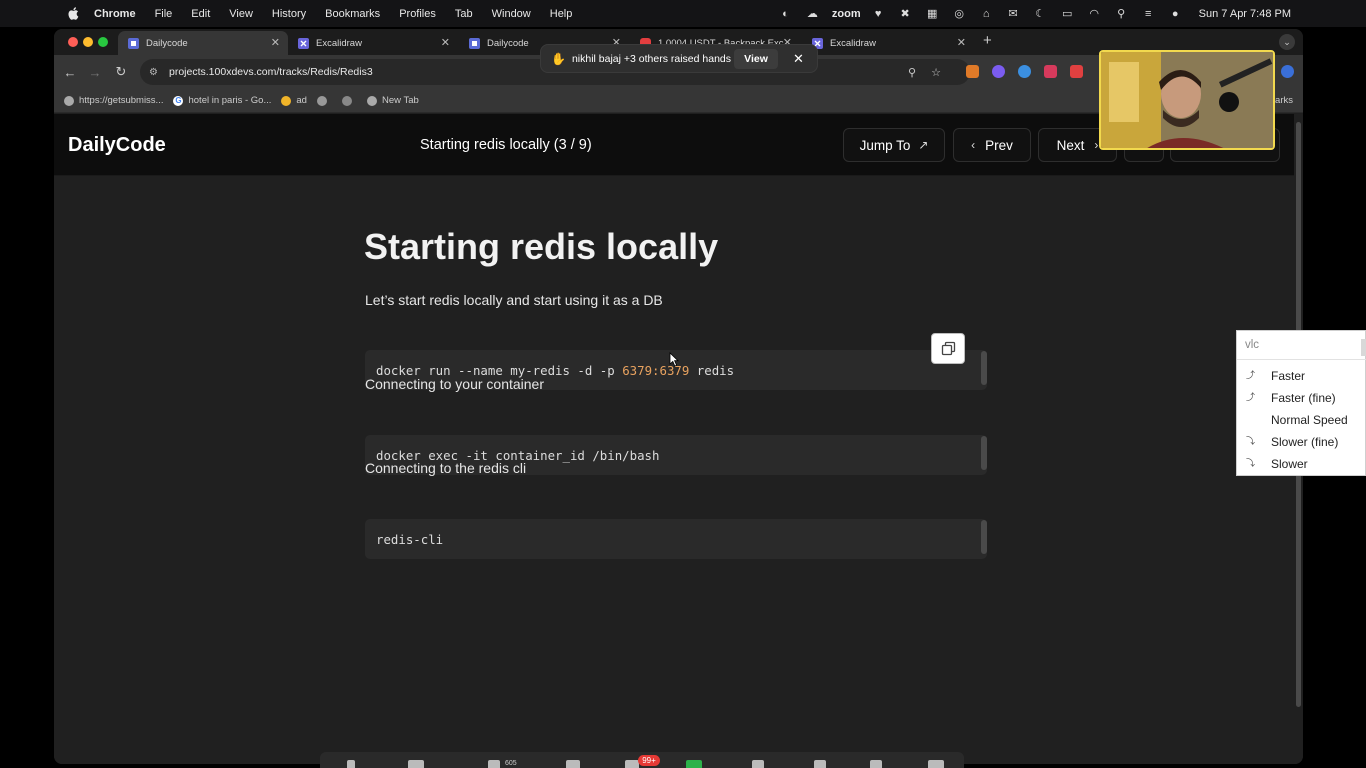  Describe the element at coordinates (324, 100) in the screenshot. I see `bookmark-globe` at that location.